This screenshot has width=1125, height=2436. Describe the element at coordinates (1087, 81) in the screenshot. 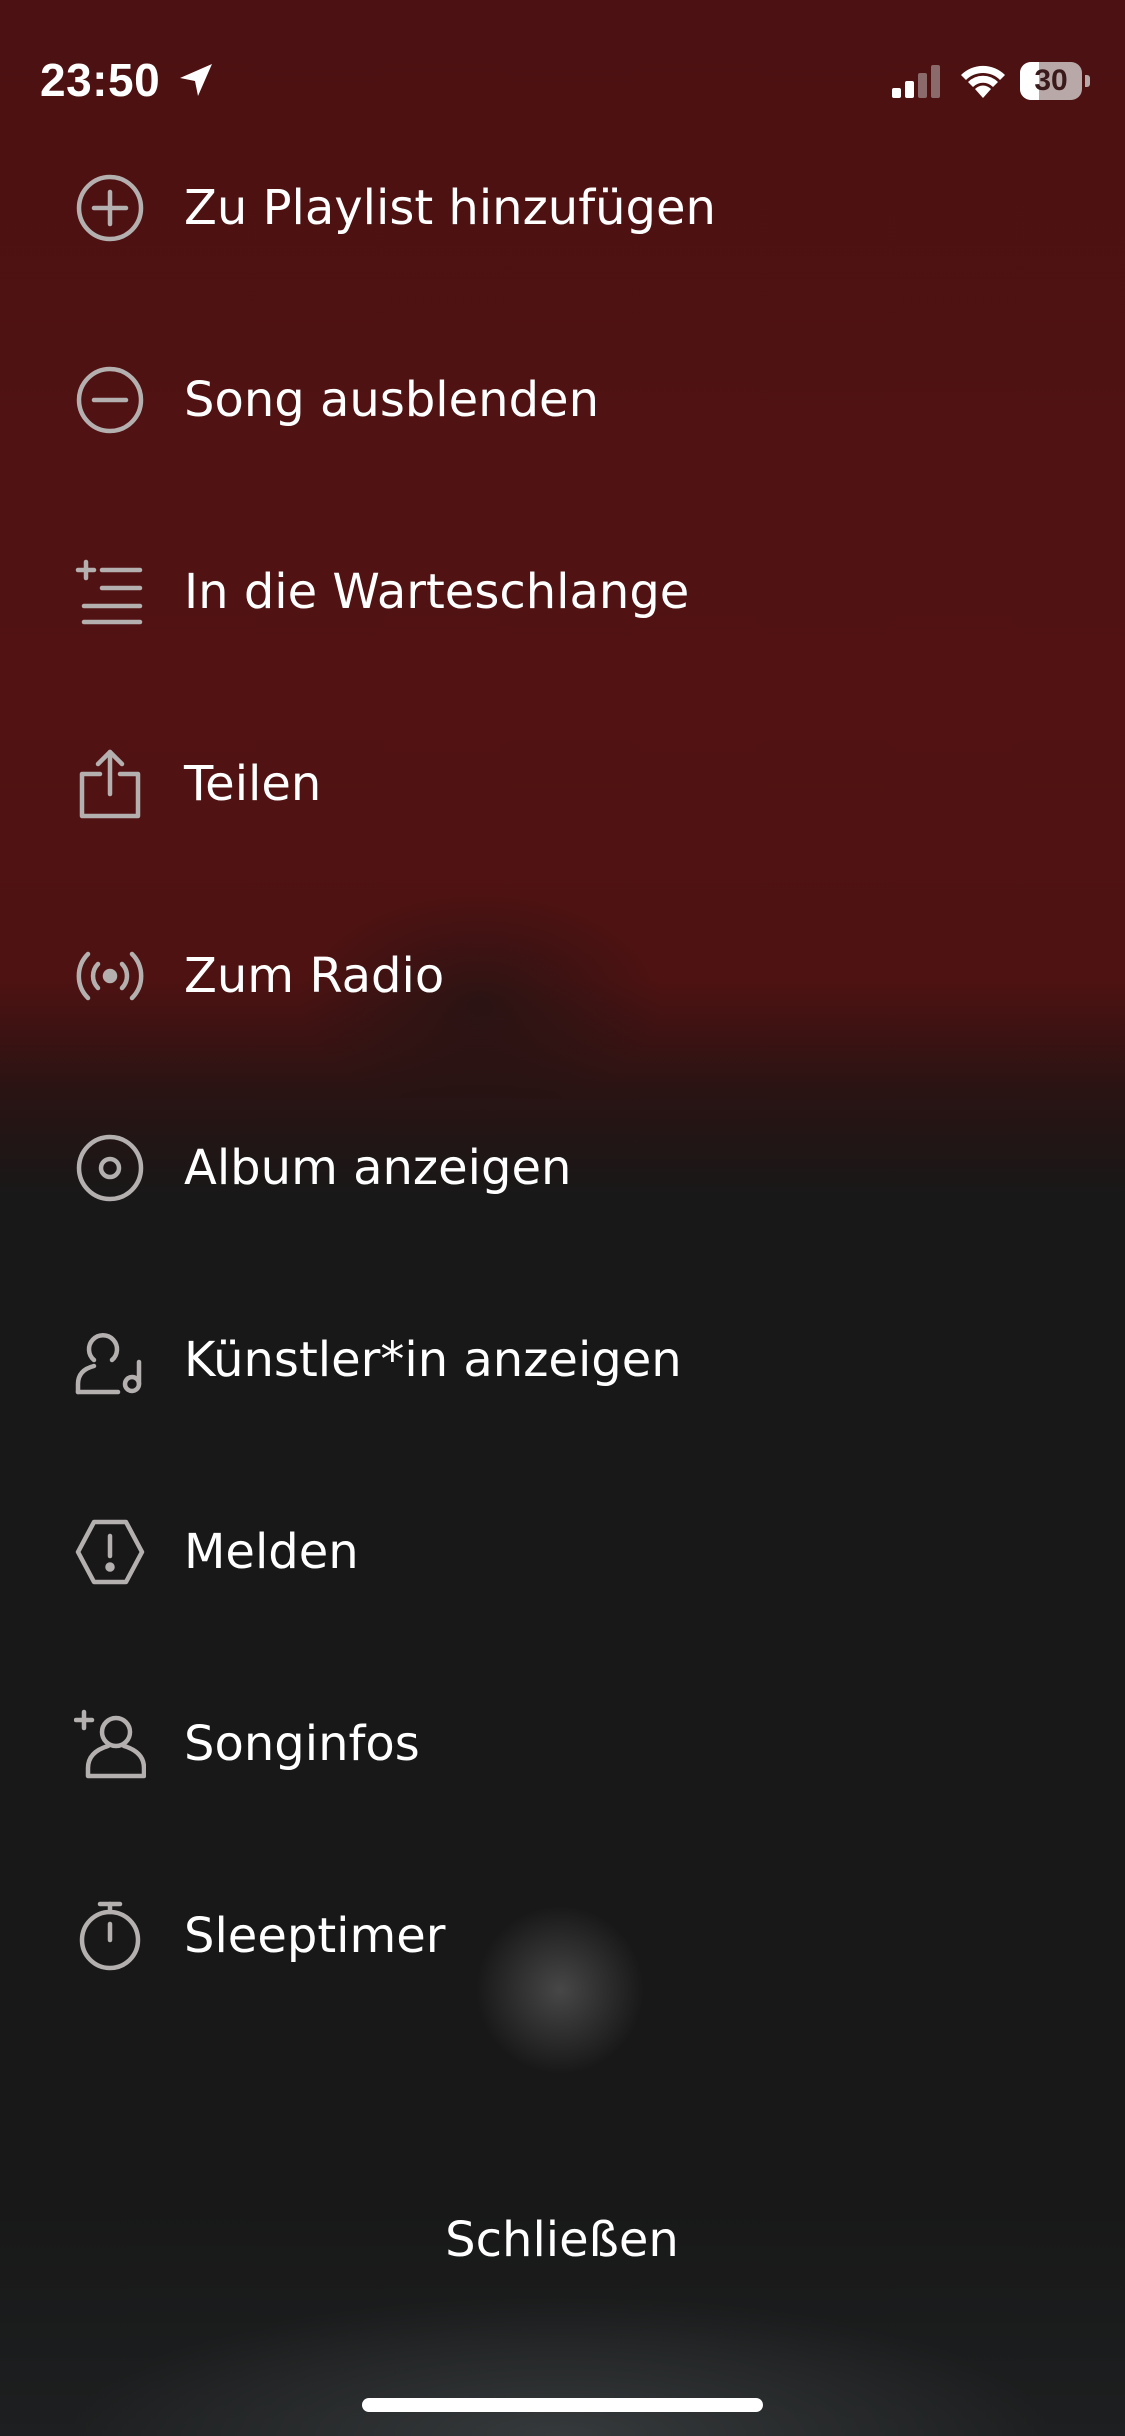

I see `battery-tip` at that location.